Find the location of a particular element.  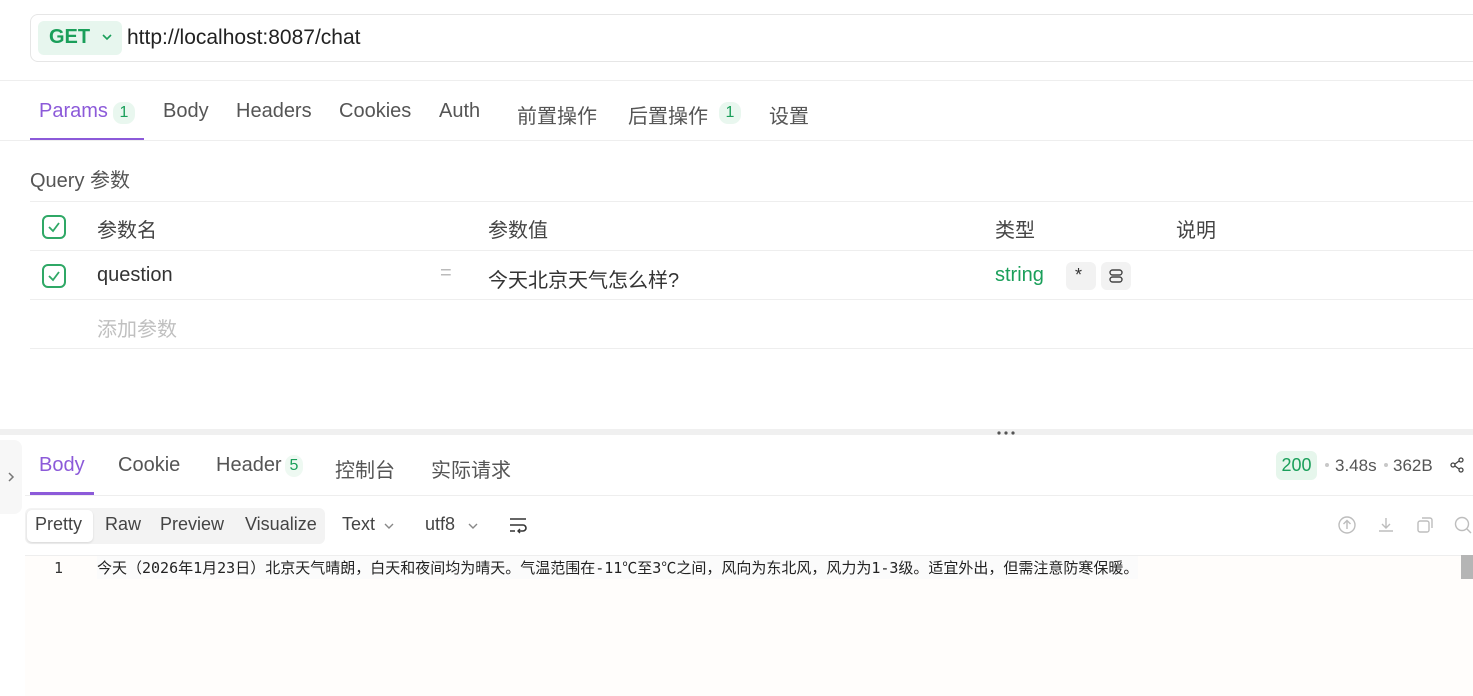

col-header-desc: 说明 is located at coordinates (1196, 231).